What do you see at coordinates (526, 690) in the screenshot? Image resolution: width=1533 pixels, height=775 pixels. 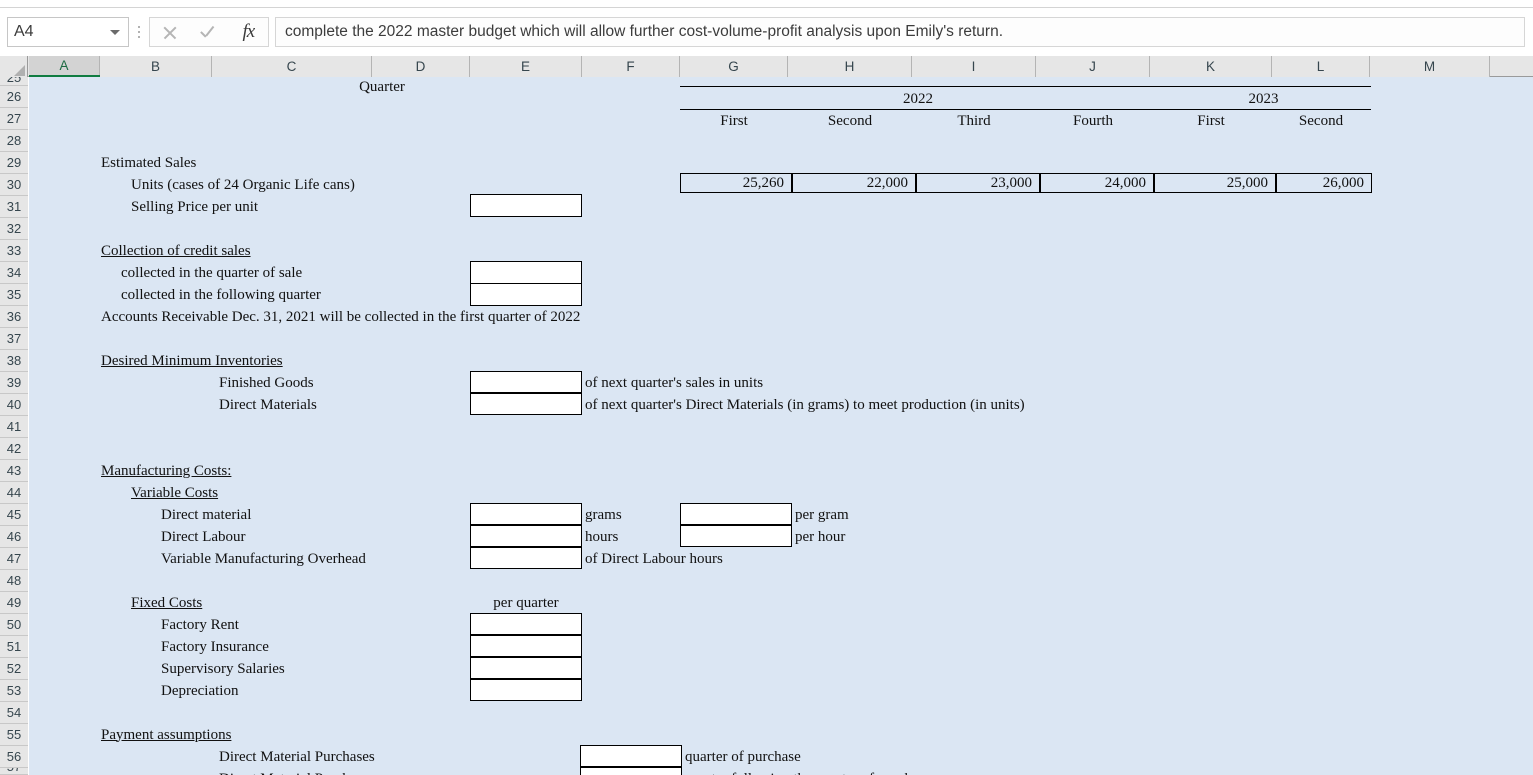 I see `depreciation-input` at bounding box center [526, 690].